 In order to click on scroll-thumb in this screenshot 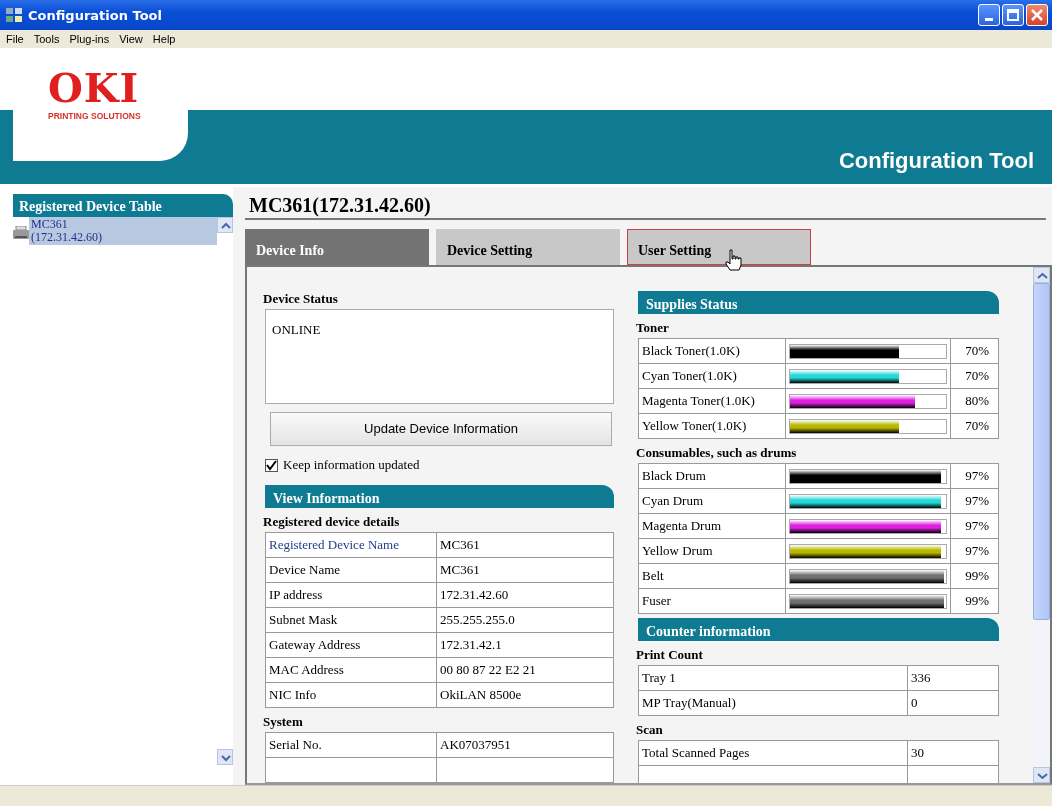, I will do `click(1041, 451)`.